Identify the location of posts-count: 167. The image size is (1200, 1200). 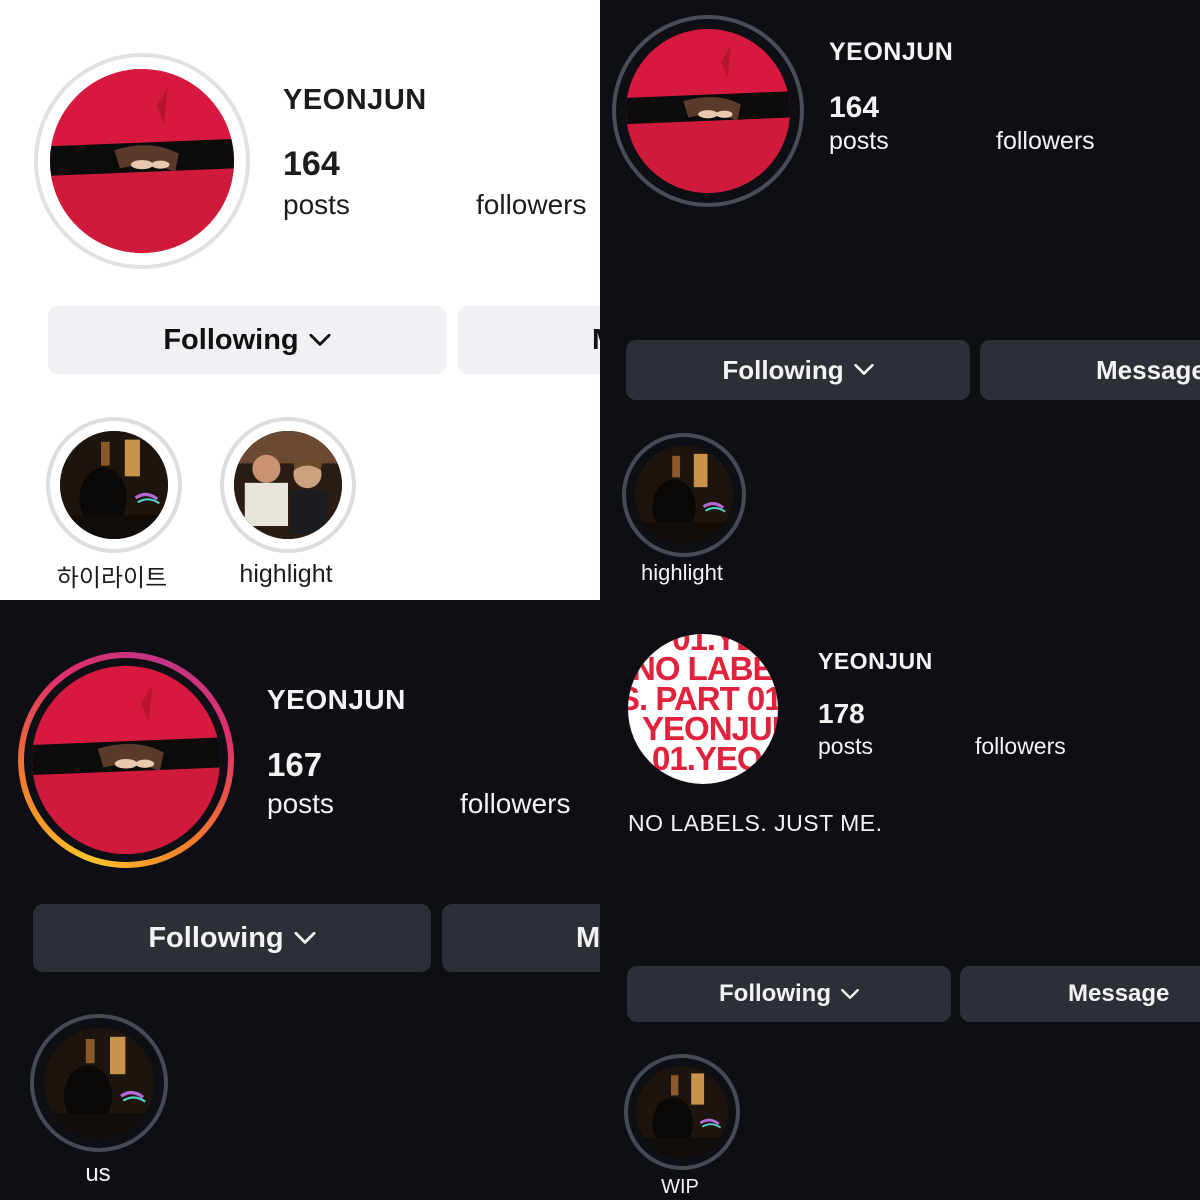
(295, 764).